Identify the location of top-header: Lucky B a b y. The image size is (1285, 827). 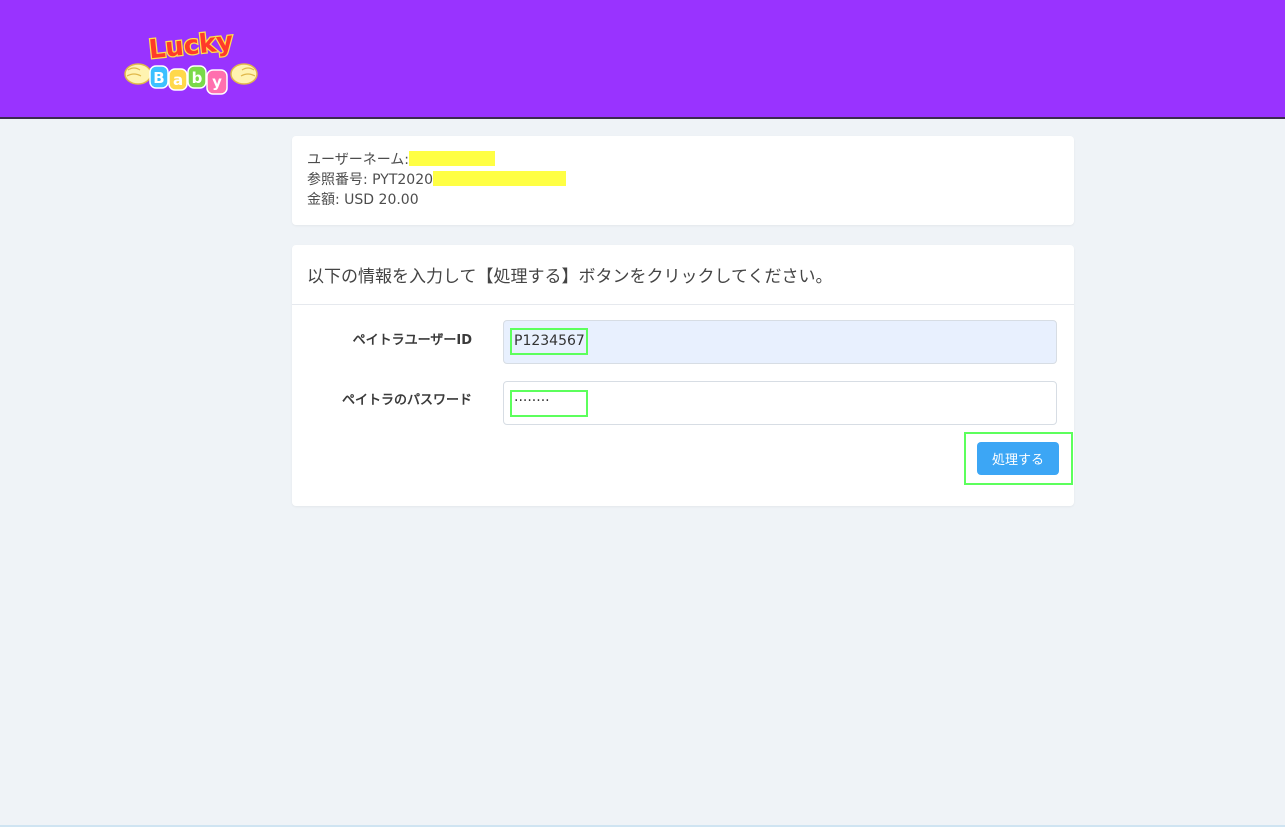
(642, 59).